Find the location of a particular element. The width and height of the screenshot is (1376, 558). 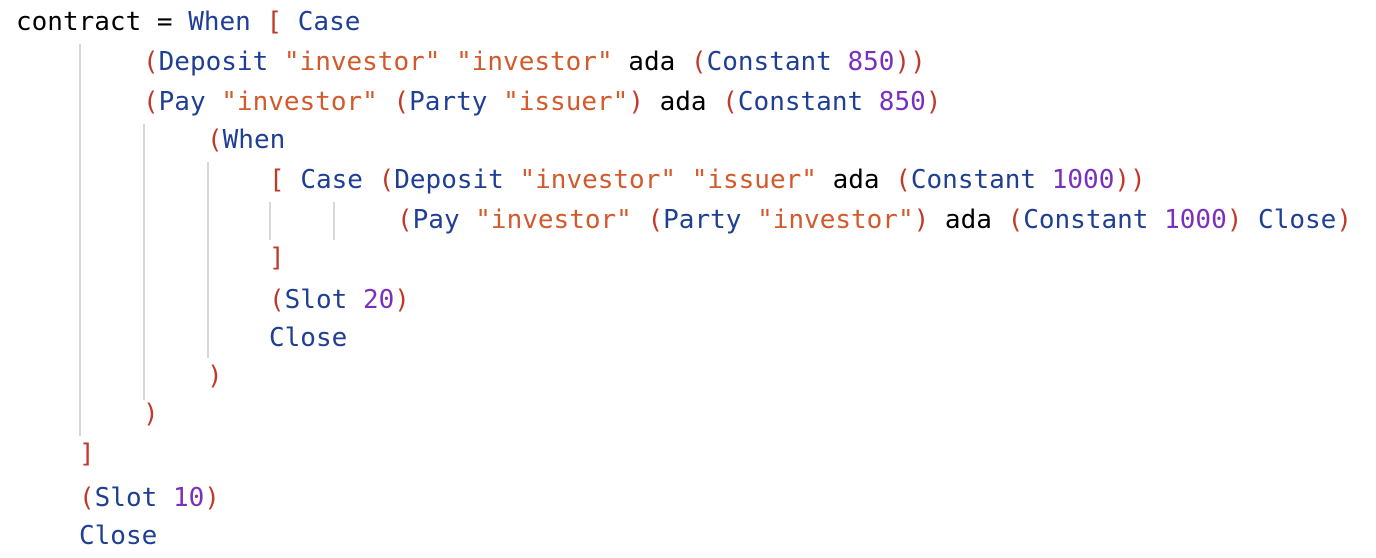

code-line-11: ) is located at coordinates (151, 414).